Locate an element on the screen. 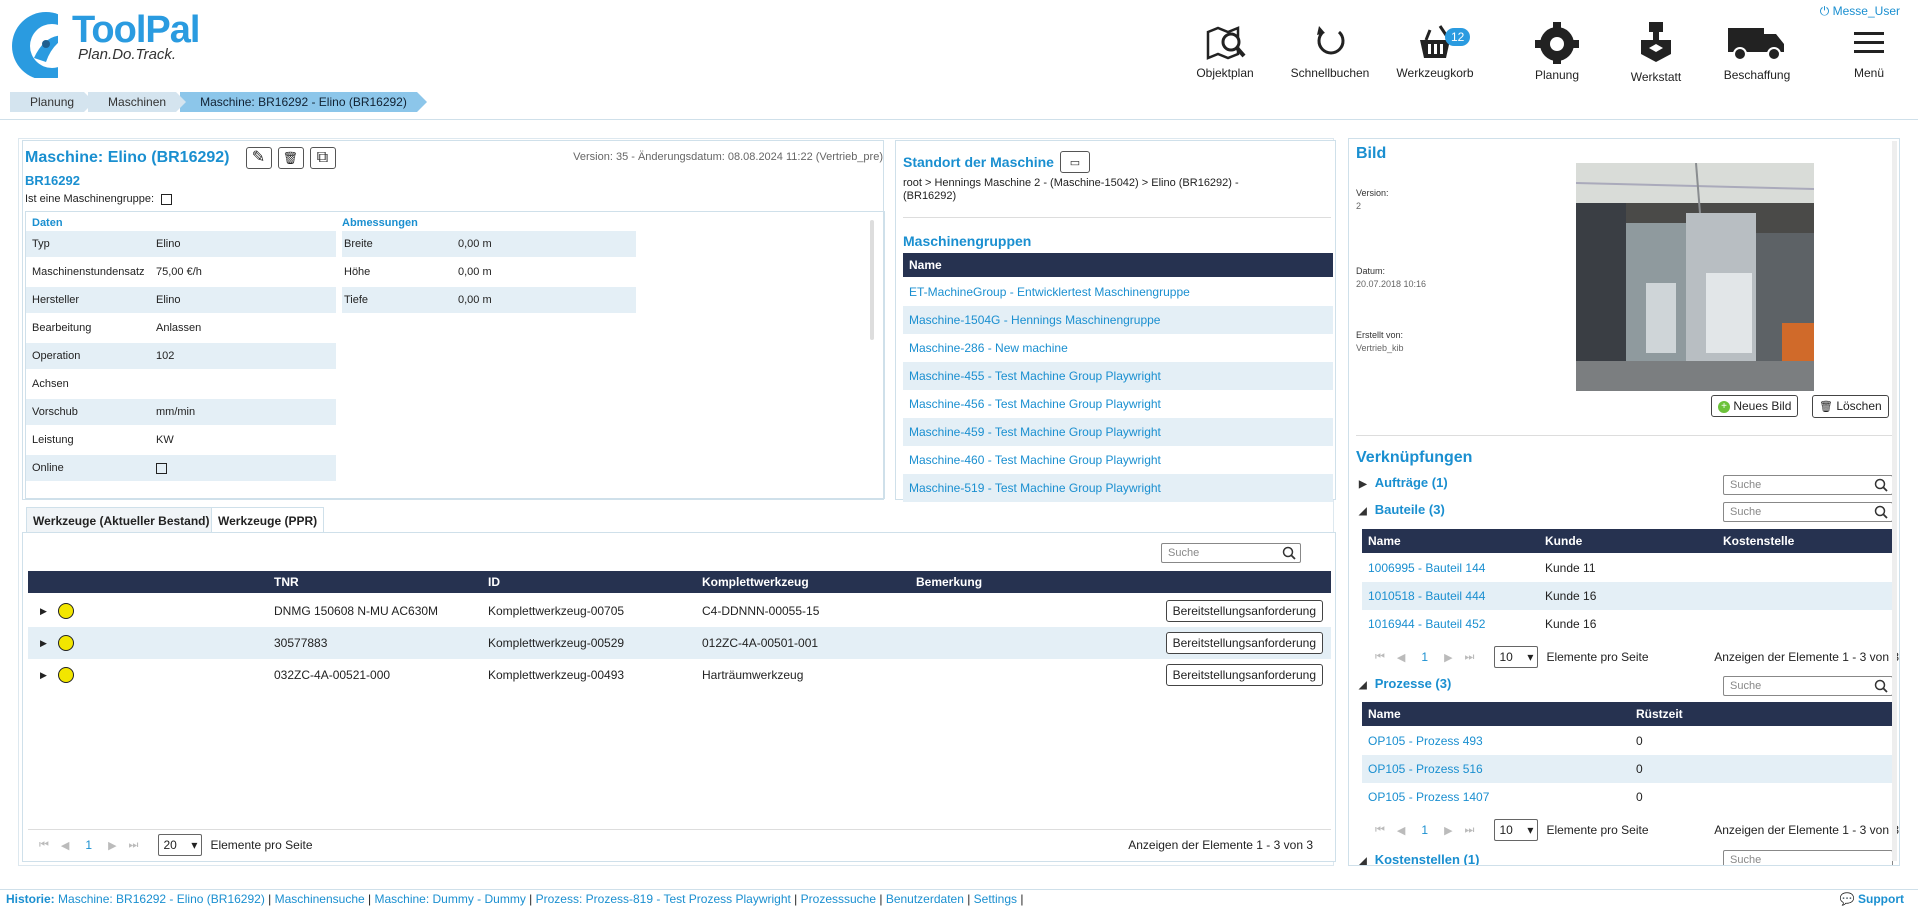 The height and width of the screenshot is (909, 1918). tools-search-input: Suche is located at coordinates (1231, 553).